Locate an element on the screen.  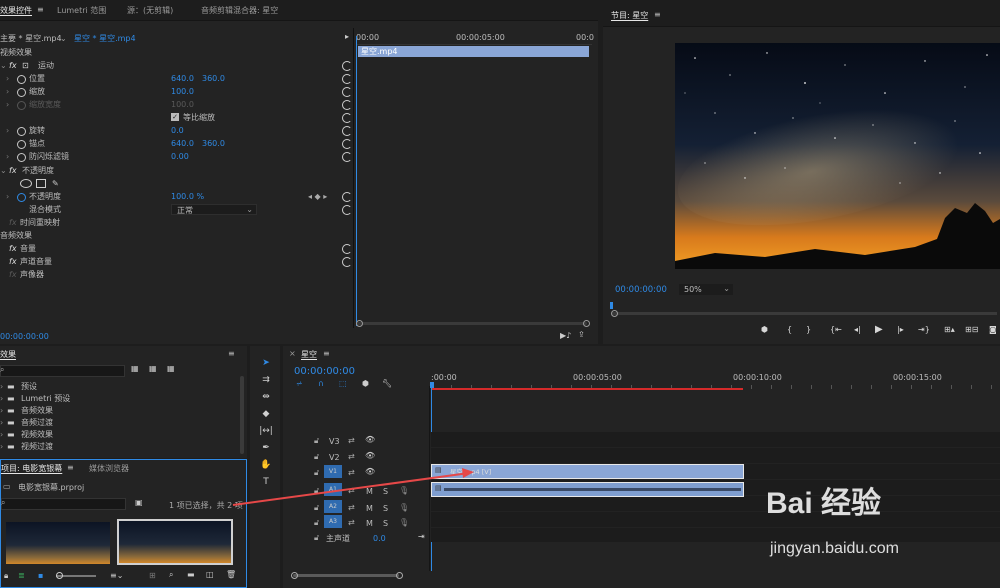
volume-row: fx 音量 is located at coordinates (176, 248).